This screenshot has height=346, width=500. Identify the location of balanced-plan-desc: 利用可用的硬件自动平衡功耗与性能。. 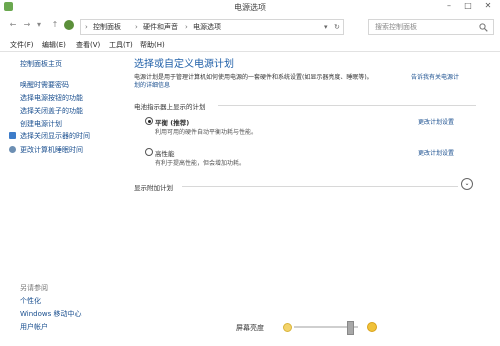
(206, 132).